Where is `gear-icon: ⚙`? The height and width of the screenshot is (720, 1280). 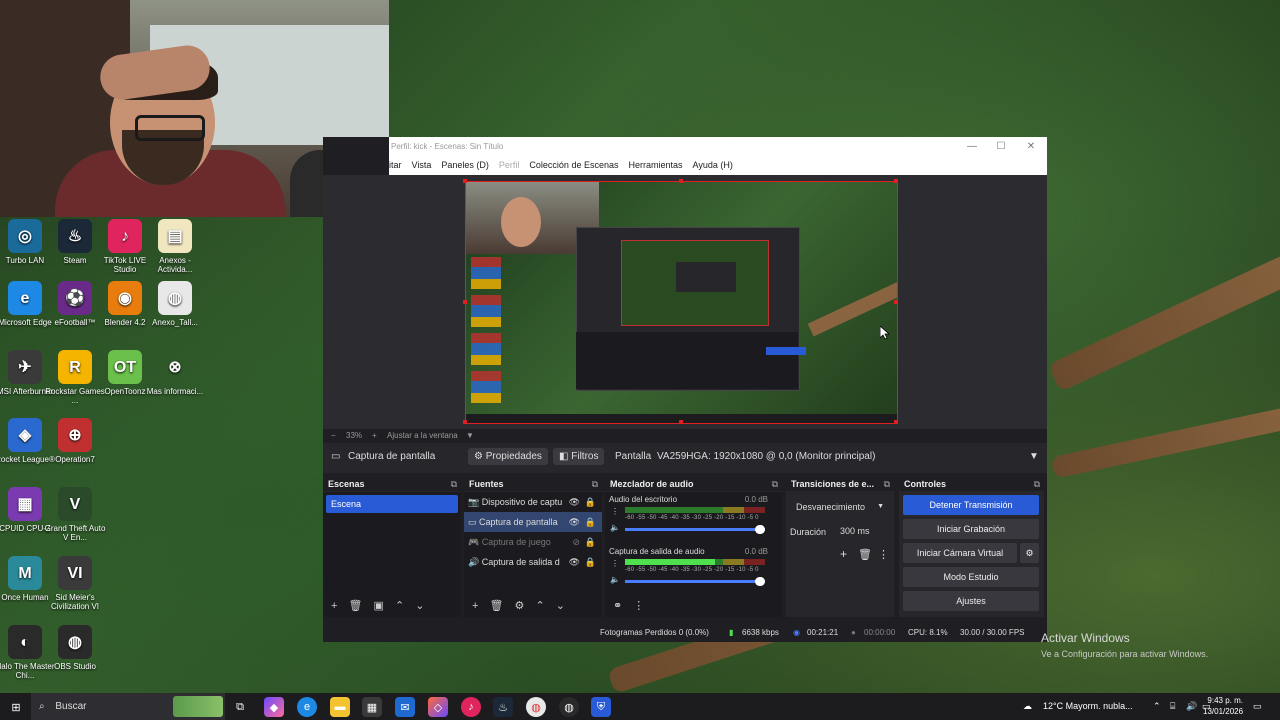
gear-icon: ⚙ is located at coordinates (520, 606).